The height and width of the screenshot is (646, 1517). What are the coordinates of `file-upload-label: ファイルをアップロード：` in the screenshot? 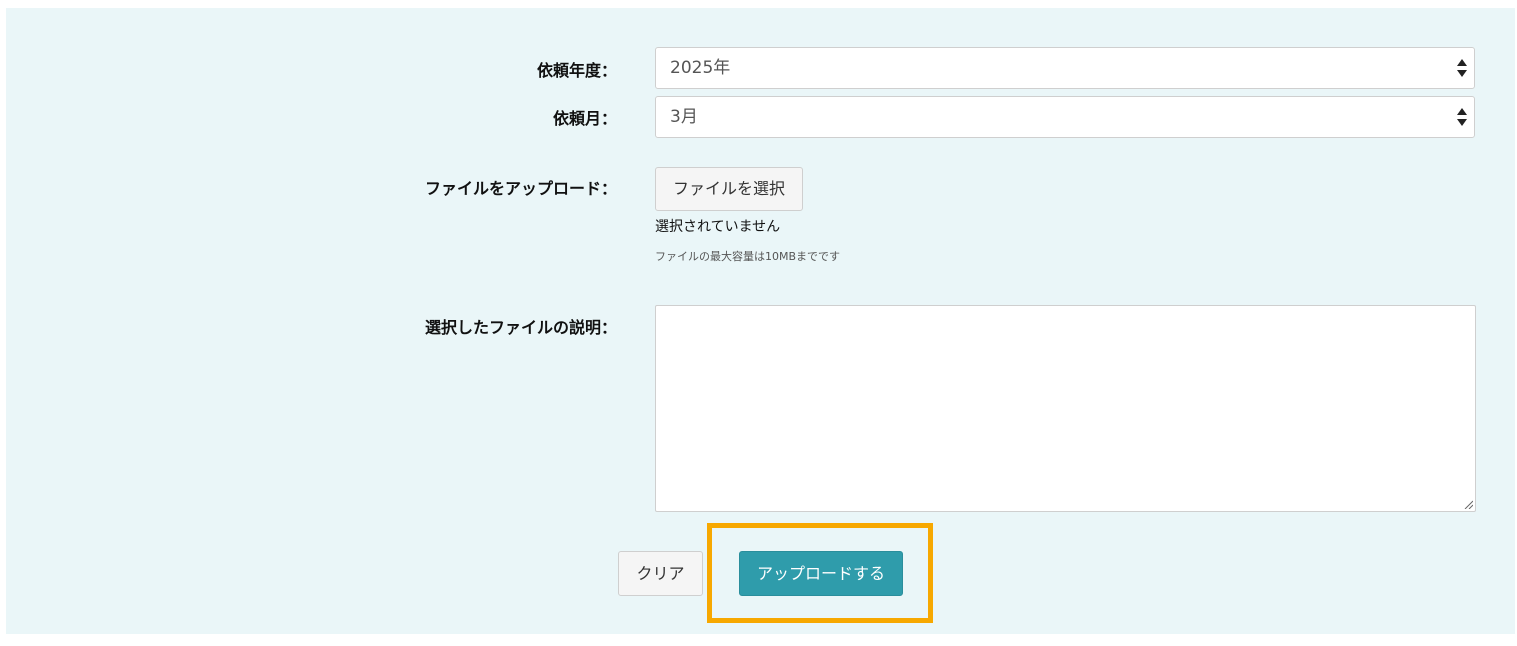 It's located at (520, 188).